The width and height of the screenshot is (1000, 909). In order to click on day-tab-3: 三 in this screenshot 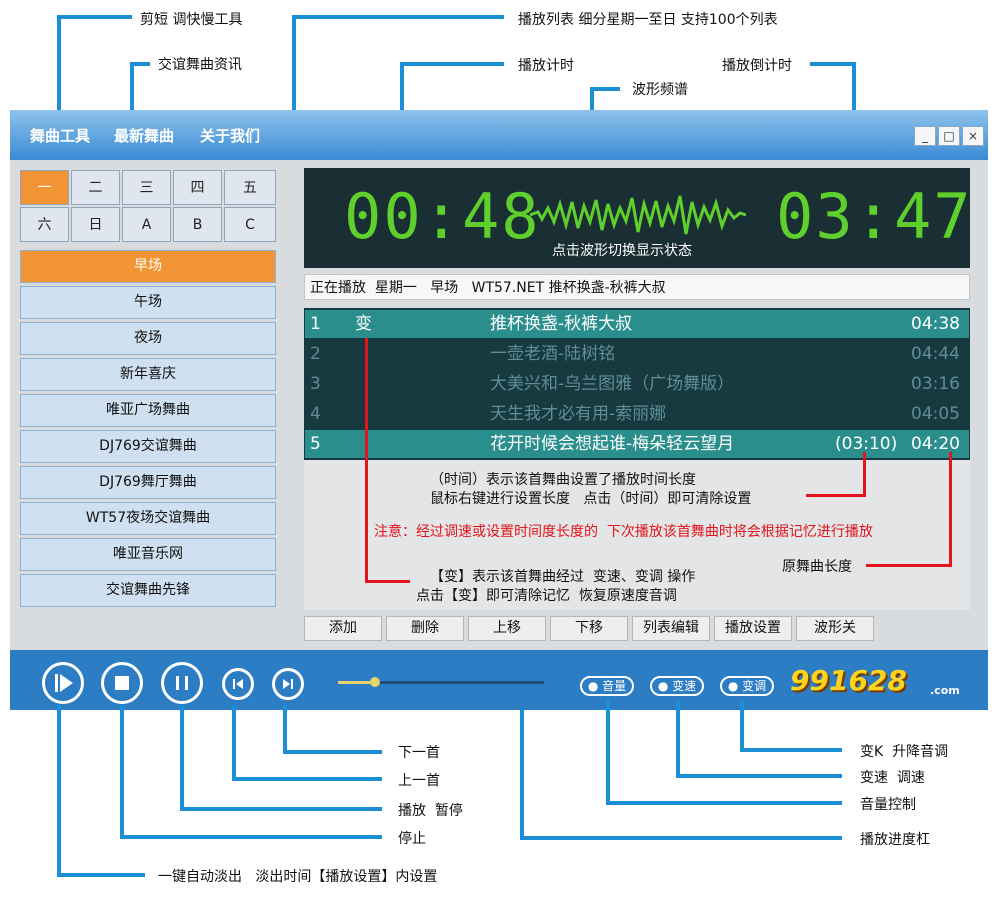, I will do `click(146, 187)`.